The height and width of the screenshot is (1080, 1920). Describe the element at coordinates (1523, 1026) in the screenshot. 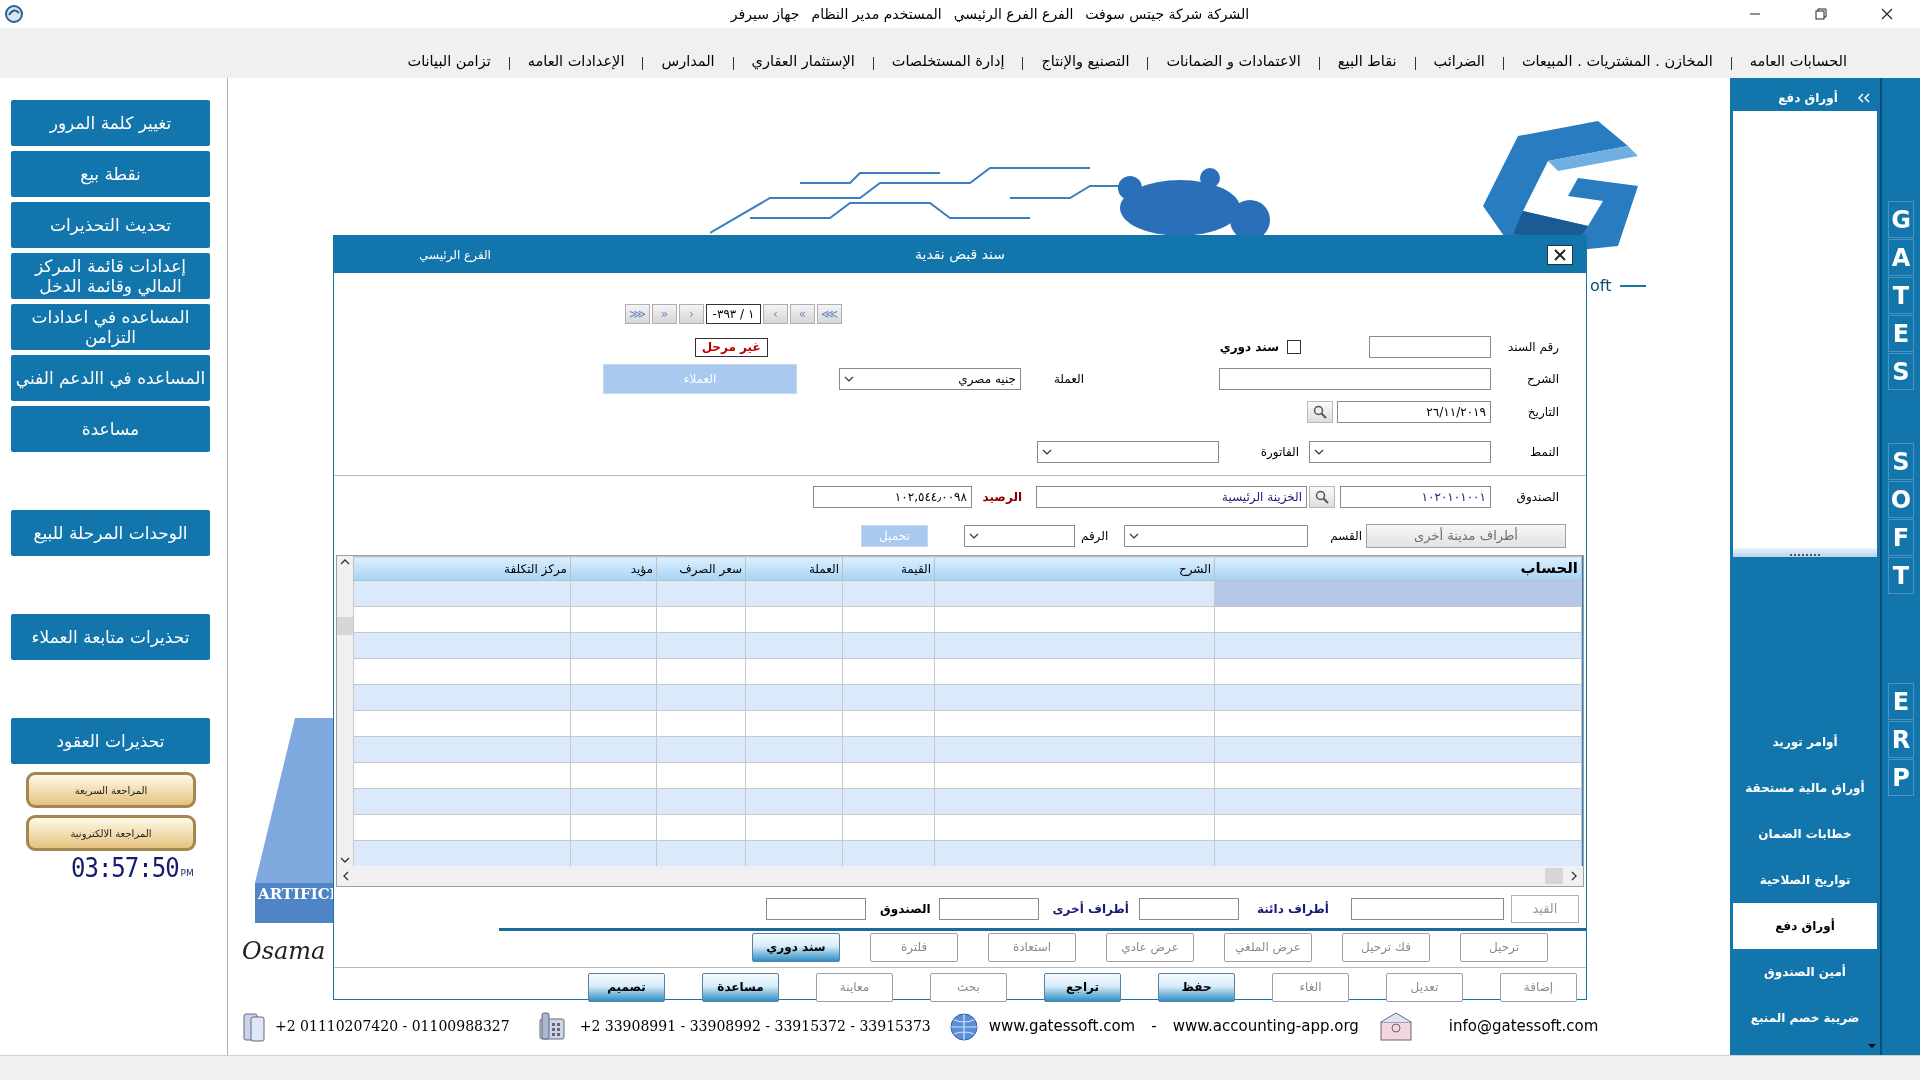

I see `email-link: info@gatessoft.com` at that location.